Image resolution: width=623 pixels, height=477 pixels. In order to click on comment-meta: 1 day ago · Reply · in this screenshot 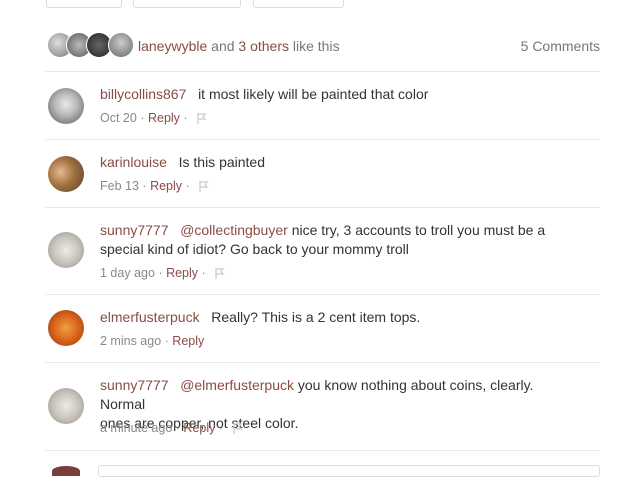, I will do `click(162, 273)`.